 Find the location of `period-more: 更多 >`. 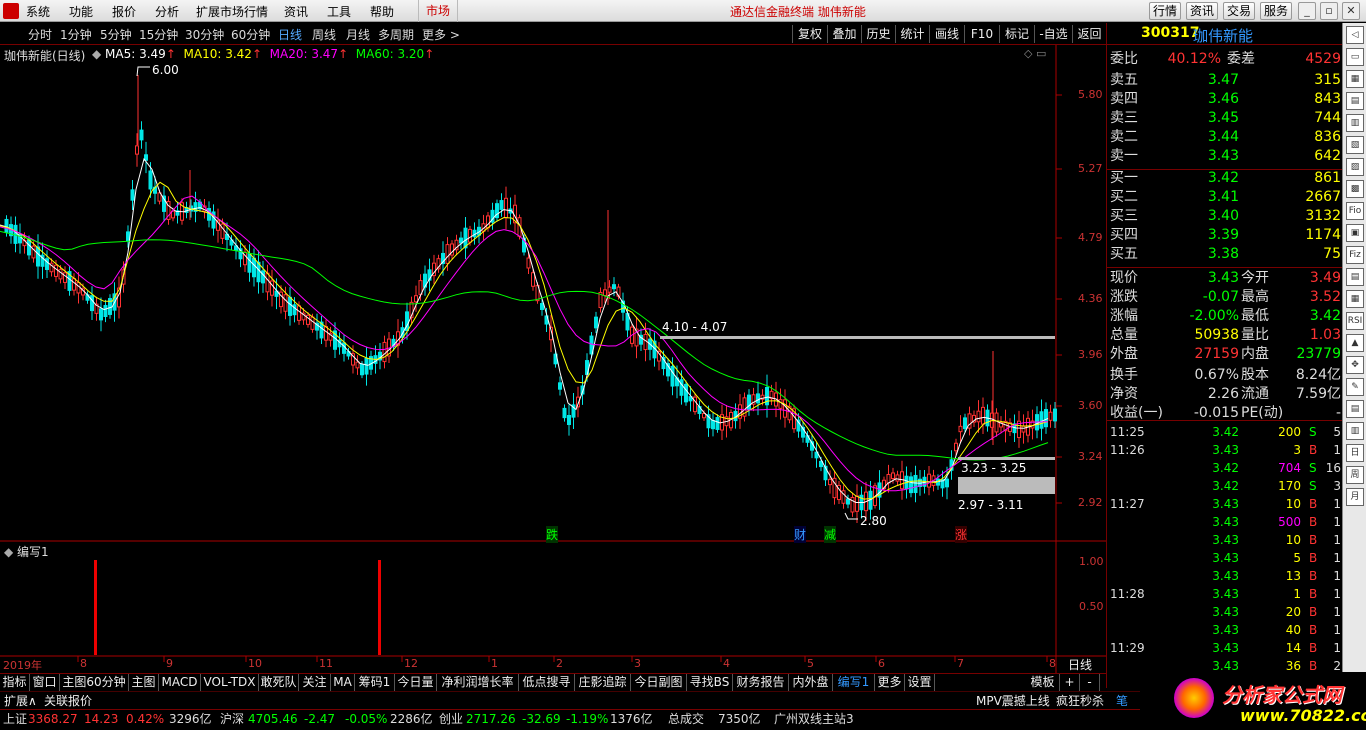

period-more: 更多 > is located at coordinates (441, 34).